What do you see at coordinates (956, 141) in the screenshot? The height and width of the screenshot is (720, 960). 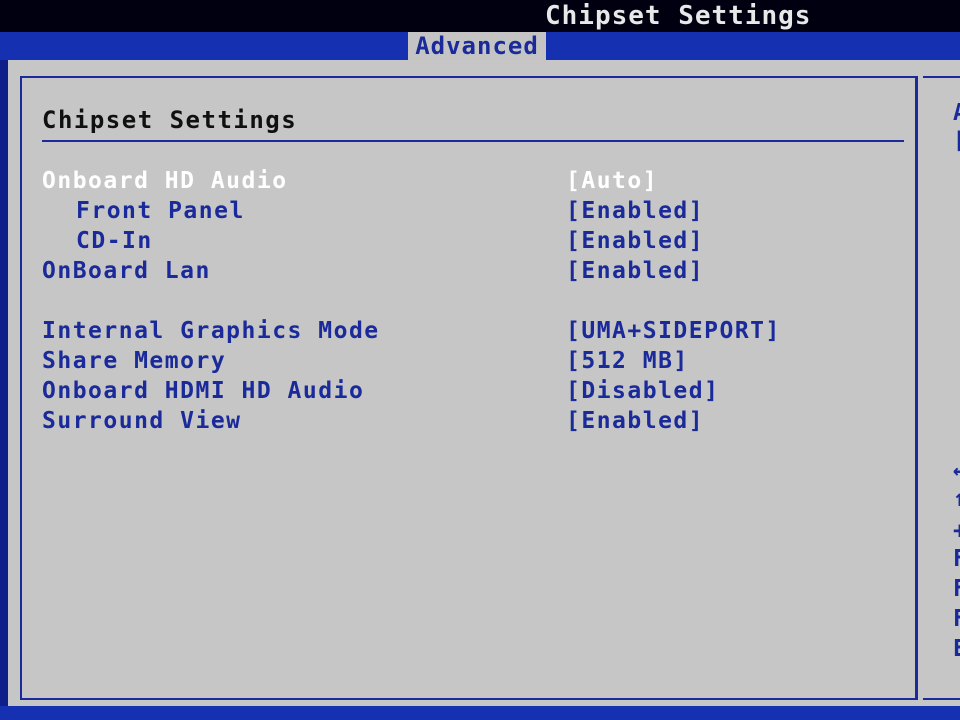 I see `help-text-char: [` at bounding box center [956, 141].